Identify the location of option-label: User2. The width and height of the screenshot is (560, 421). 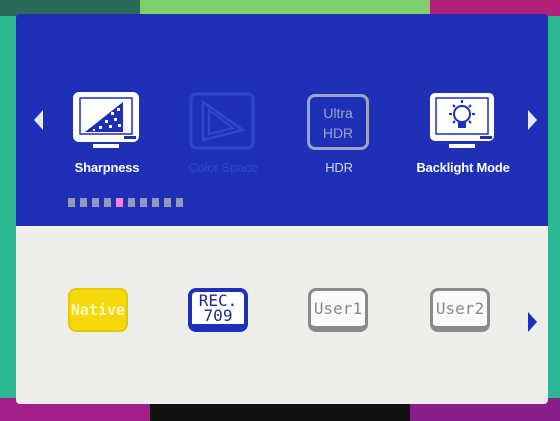
(460, 308).